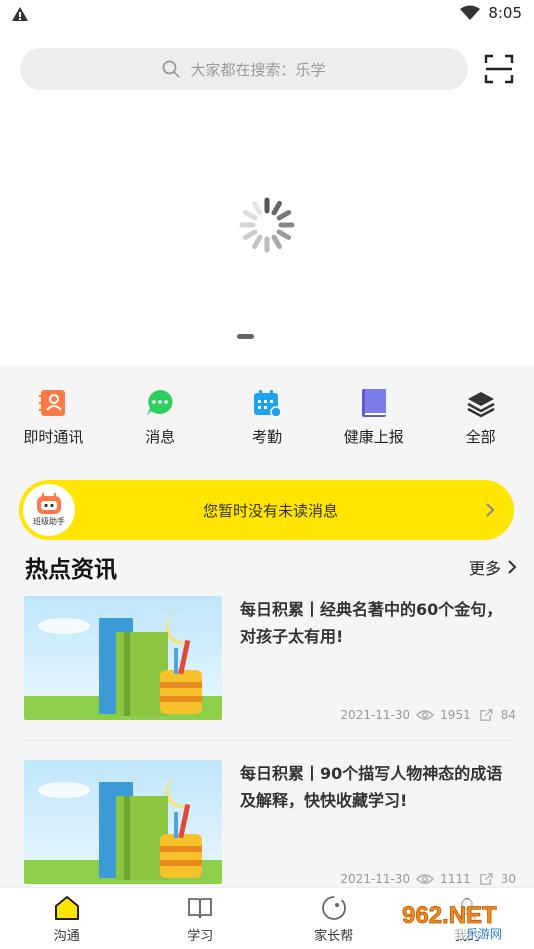 This screenshot has height=949, width=534. What do you see at coordinates (508, 715) in the screenshot?
I see `article-shares: 84` at bounding box center [508, 715].